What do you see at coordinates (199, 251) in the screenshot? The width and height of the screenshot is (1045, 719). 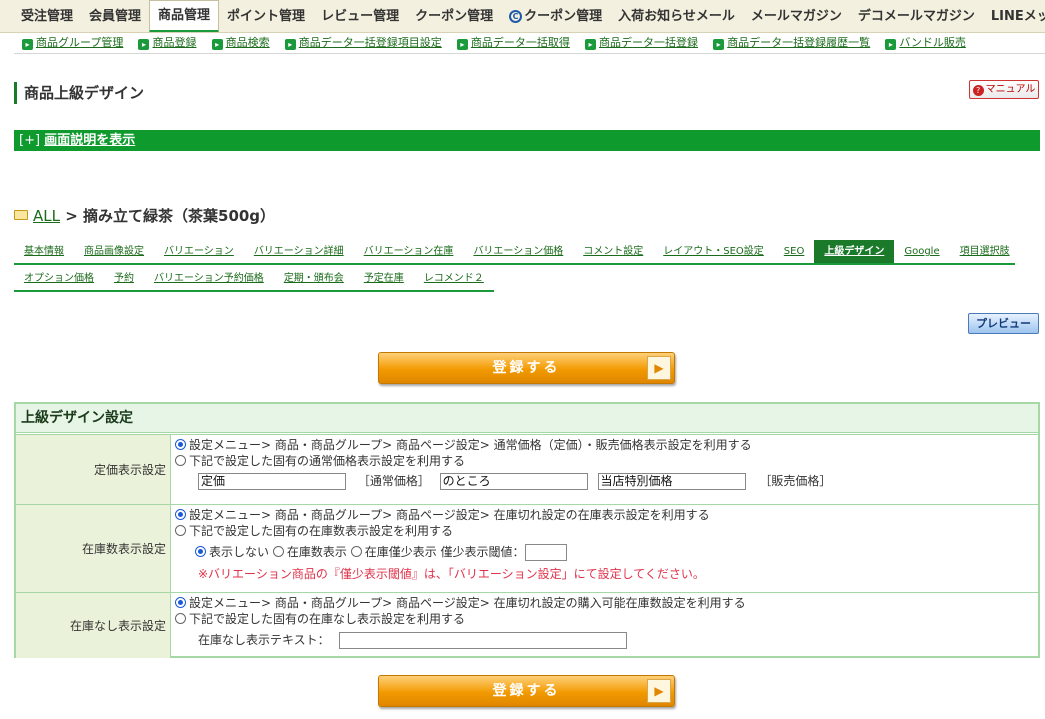 I see `tab-variations: バリエーション` at bounding box center [199, 251].